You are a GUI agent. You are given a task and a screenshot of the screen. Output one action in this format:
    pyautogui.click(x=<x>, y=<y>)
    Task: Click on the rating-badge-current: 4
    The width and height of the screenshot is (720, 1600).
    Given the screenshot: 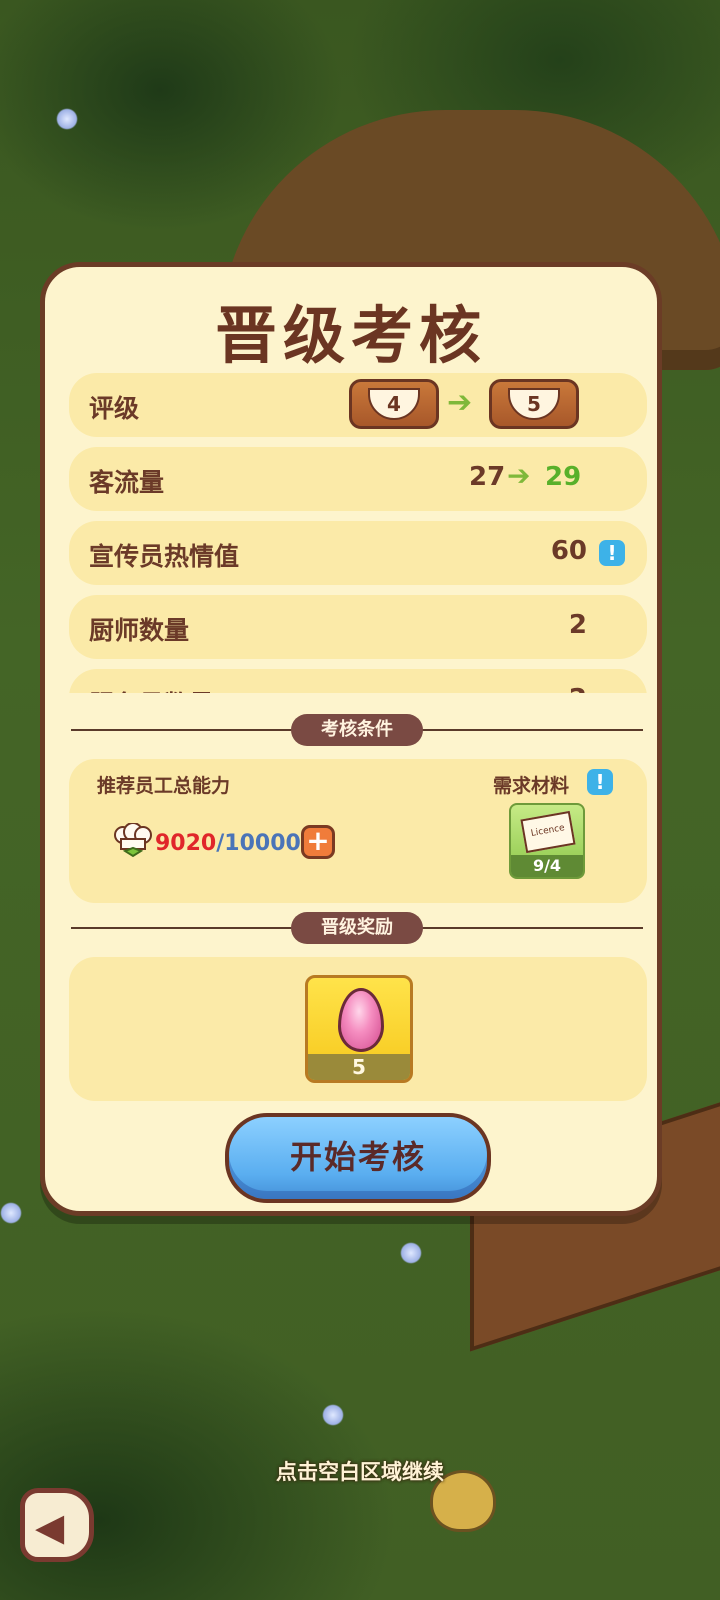 What is the action you would take?
    pyautogui.click(x=394, y=404)
    